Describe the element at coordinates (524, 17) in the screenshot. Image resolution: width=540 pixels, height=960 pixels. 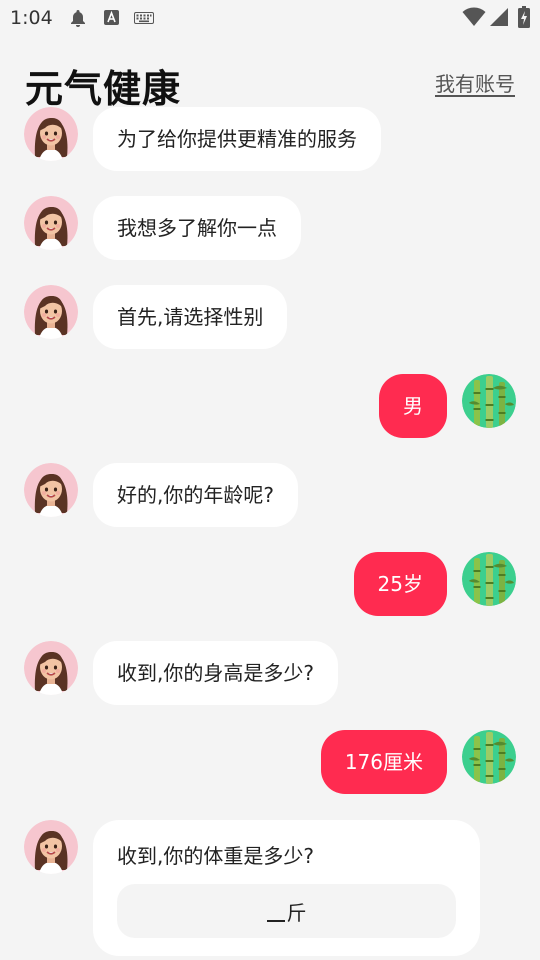
I see `battery-charging-icon` at that location.